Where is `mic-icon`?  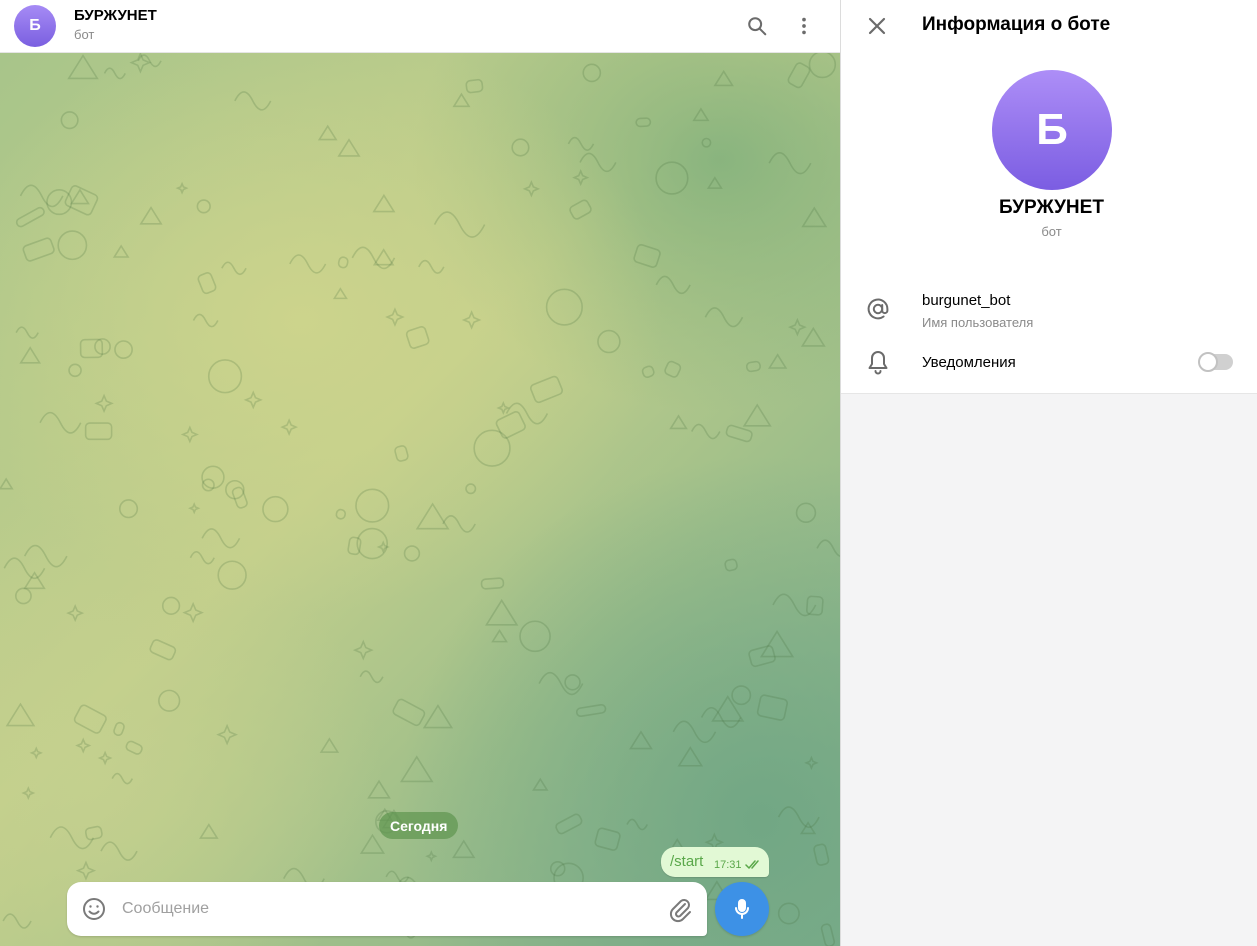
mic-icon is located at coordinates (742, 909).